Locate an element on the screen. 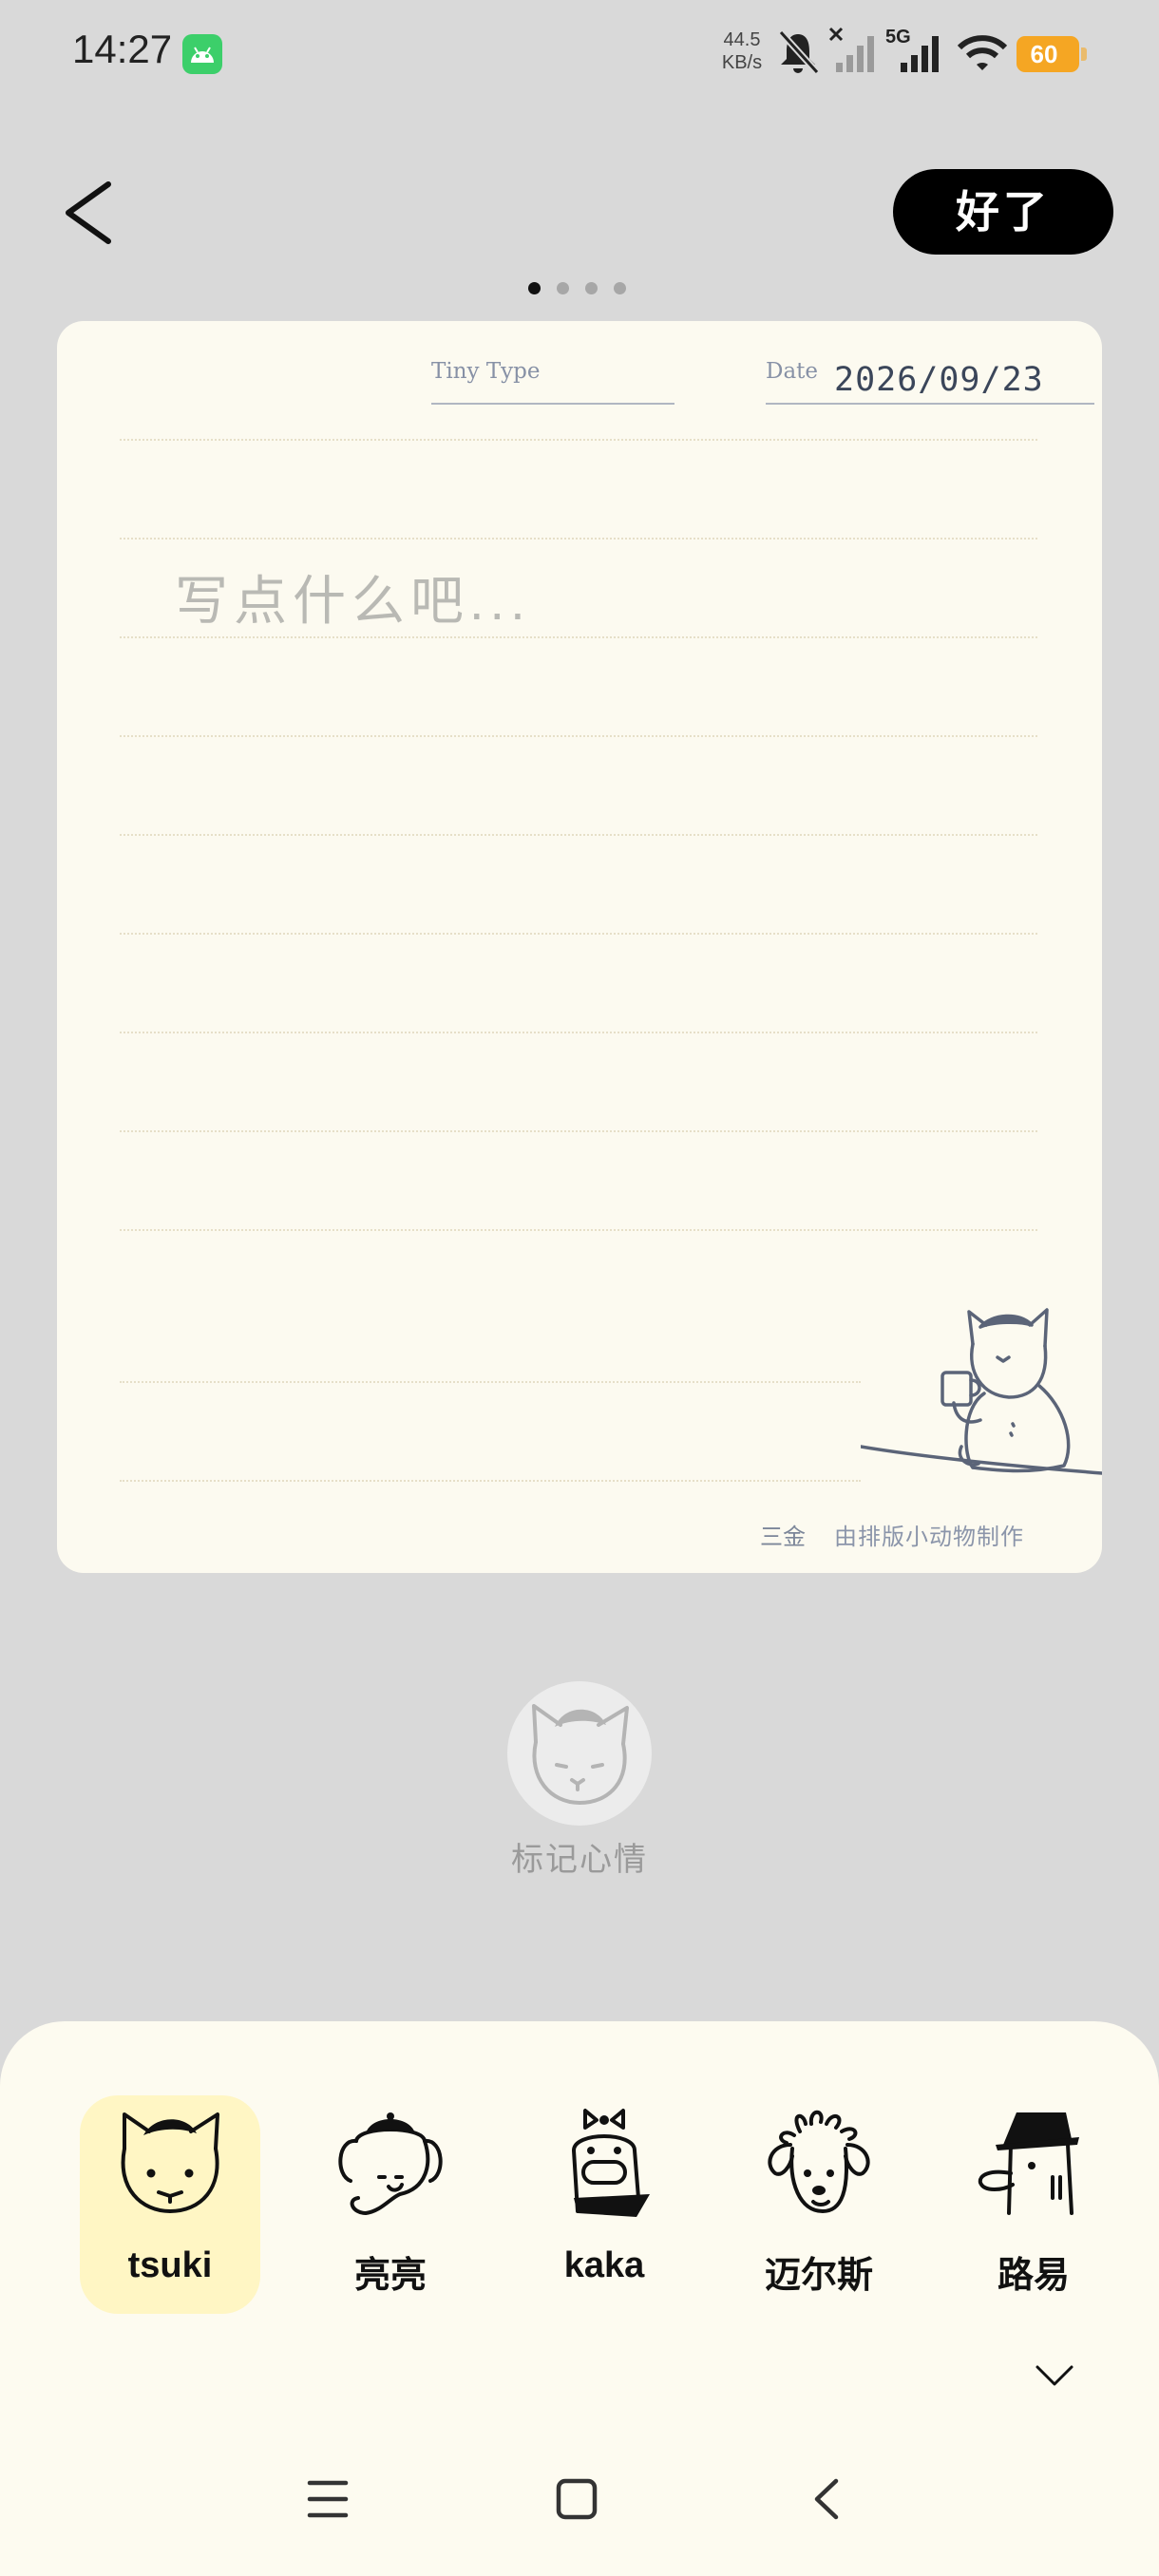 This screenshot has height=2576, width=1159. character-name: tsuki is located at coordinates (170, 2265).